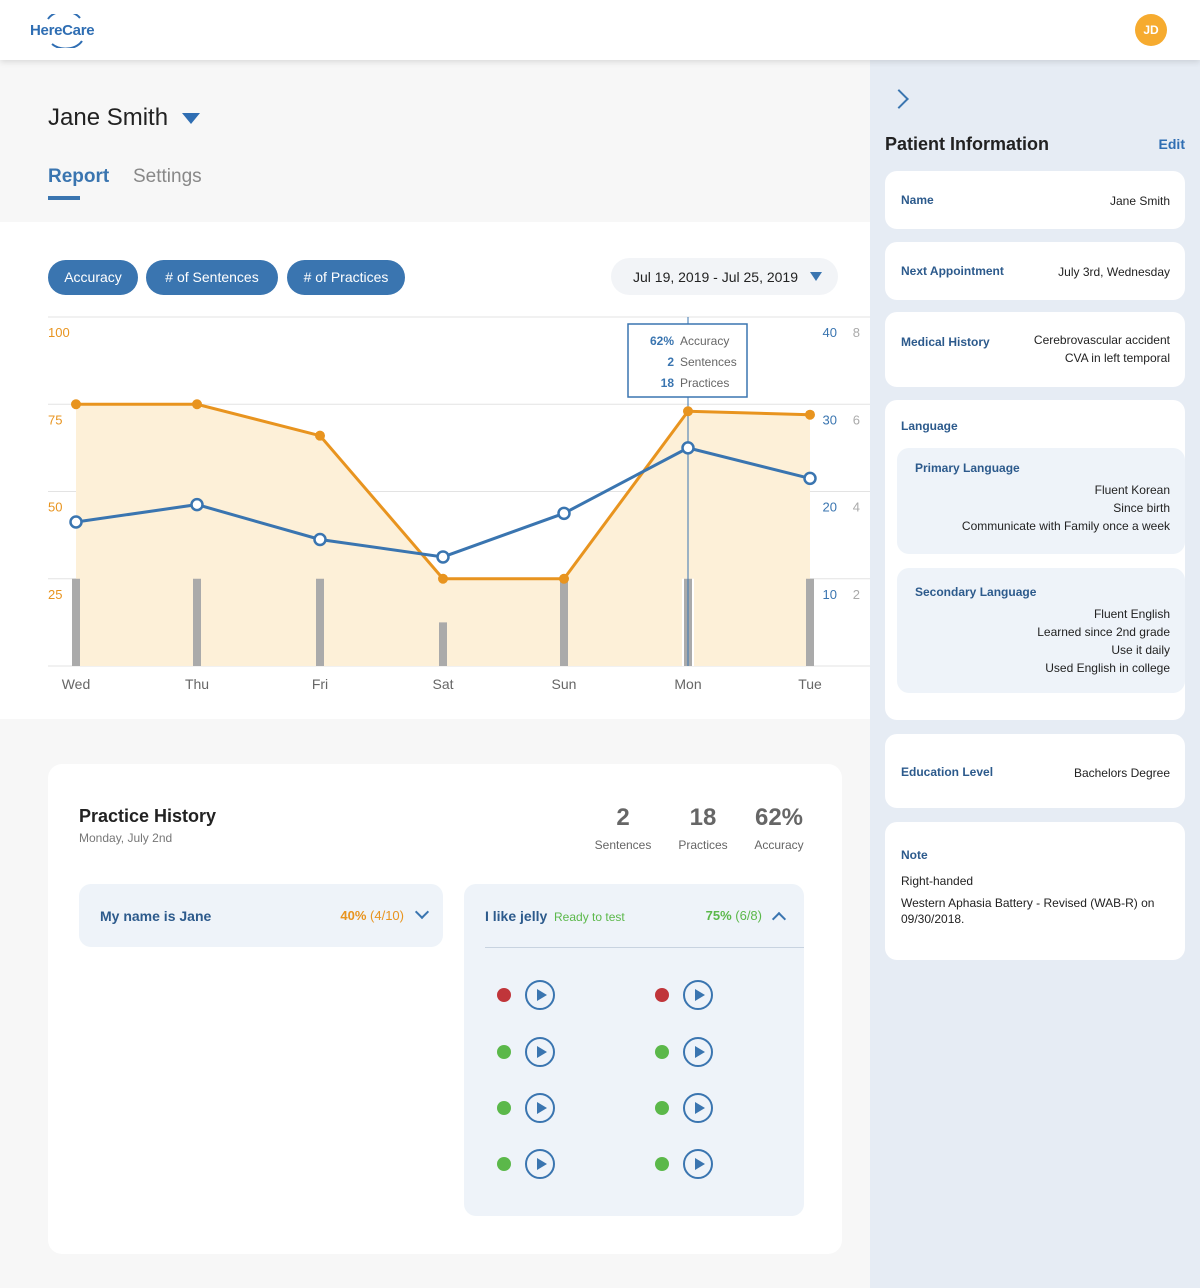 This screenshot has height=1288, width=1200. What do you see at coordinates (917, 200) in the screenshot?
I see `info-label: Name` at bounding box center [917, 200].